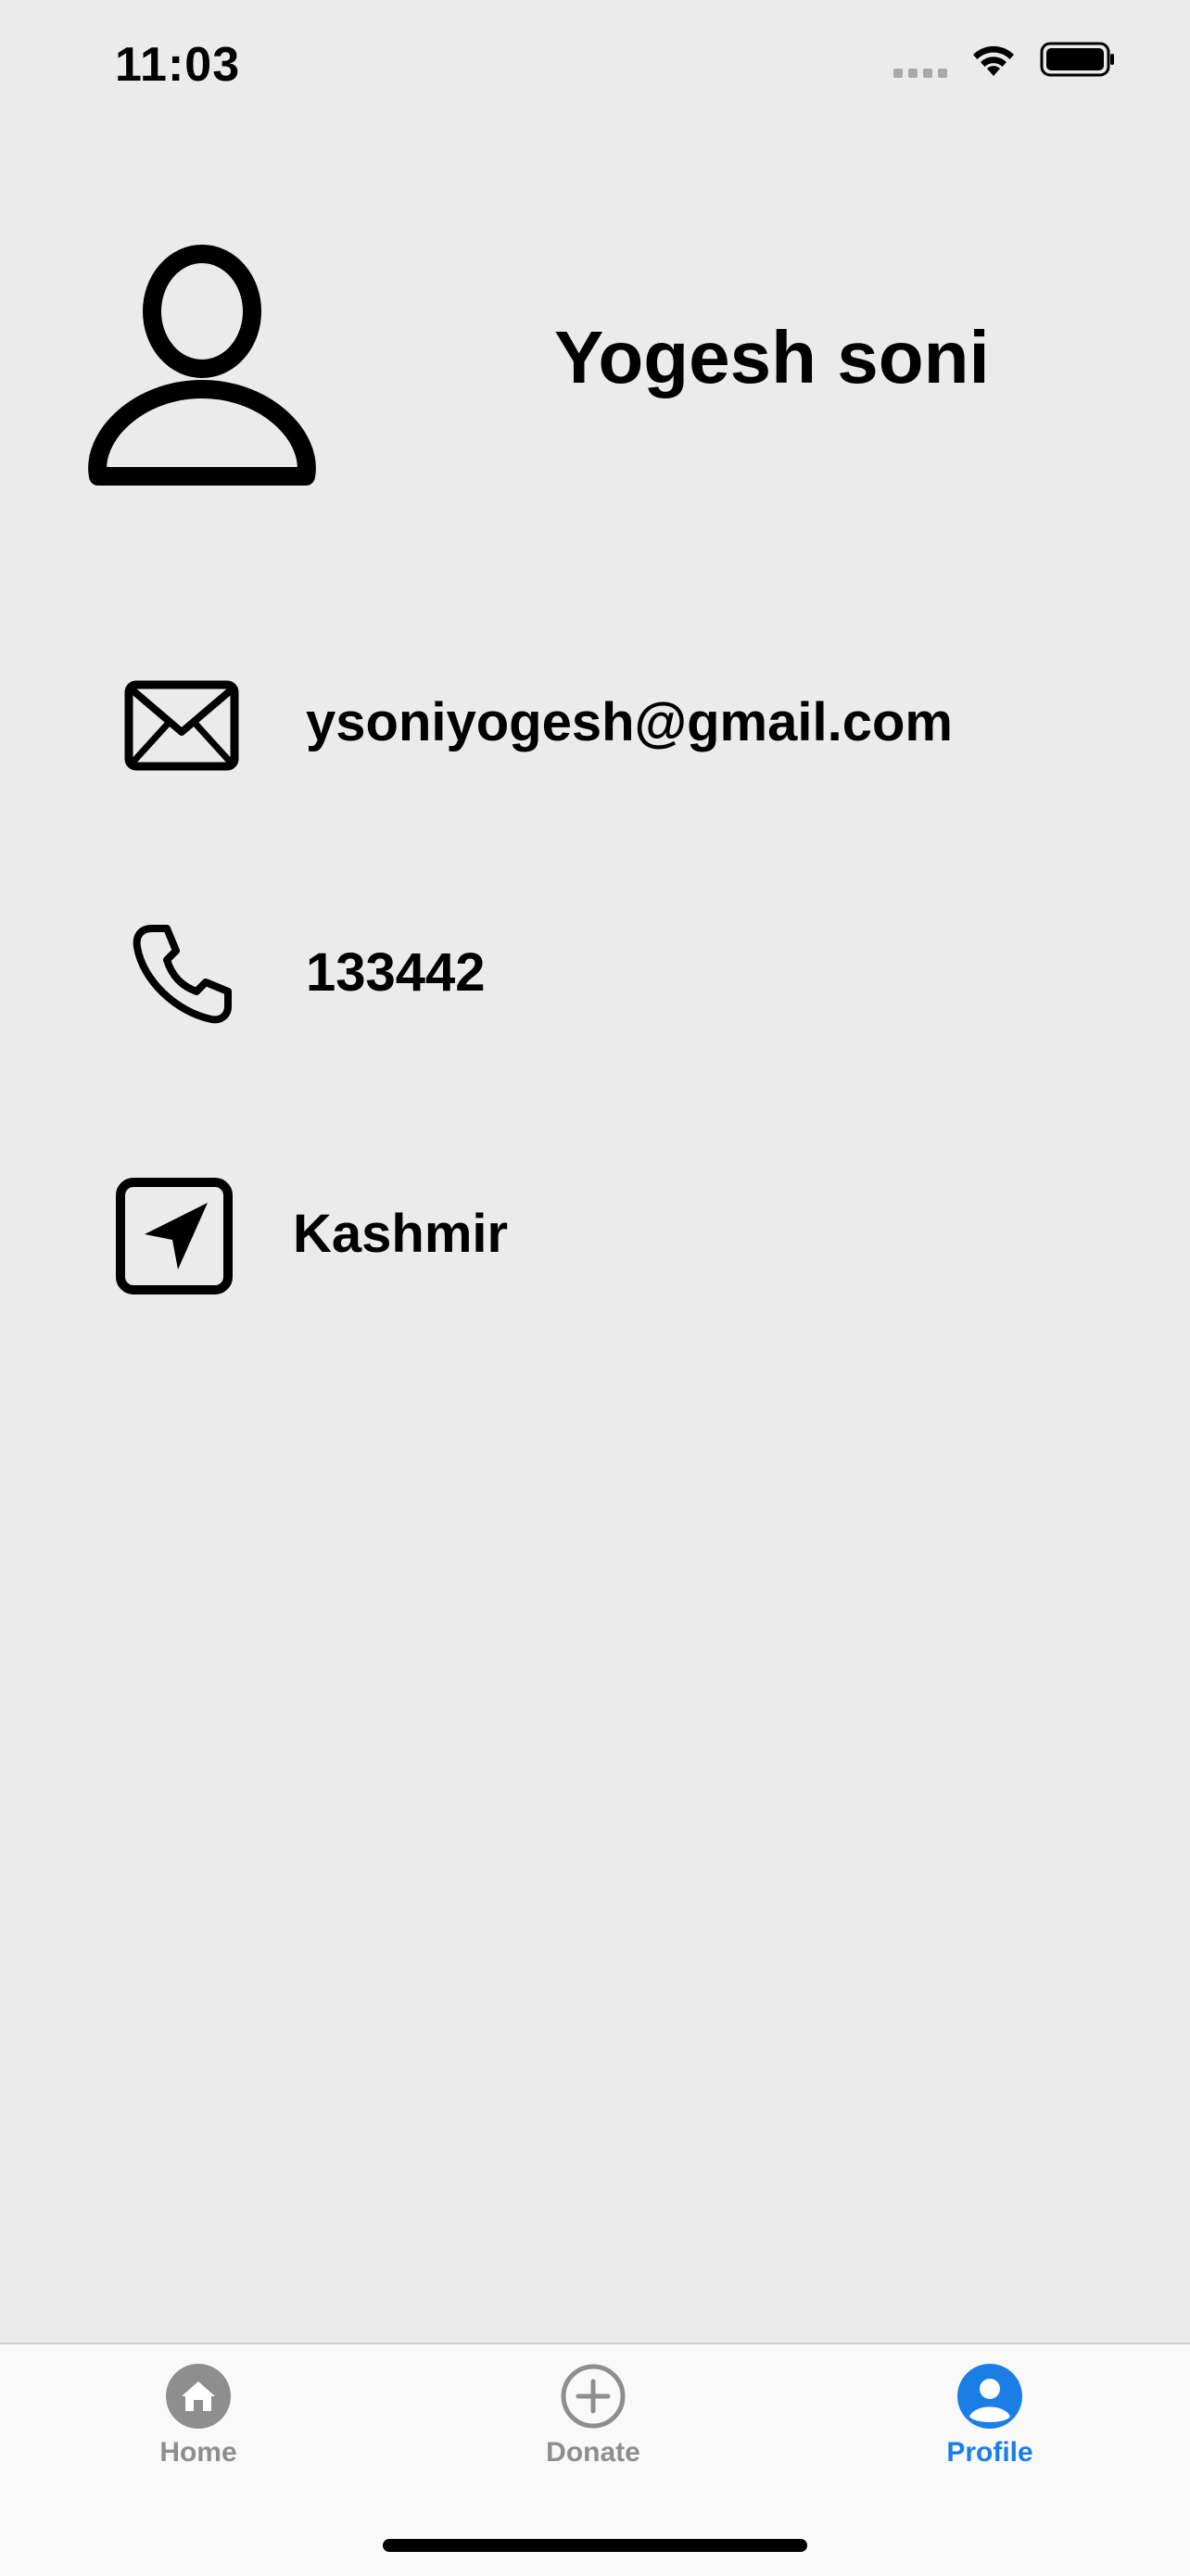  I want to click on tab-profile: Profile, so click(990, 2416).